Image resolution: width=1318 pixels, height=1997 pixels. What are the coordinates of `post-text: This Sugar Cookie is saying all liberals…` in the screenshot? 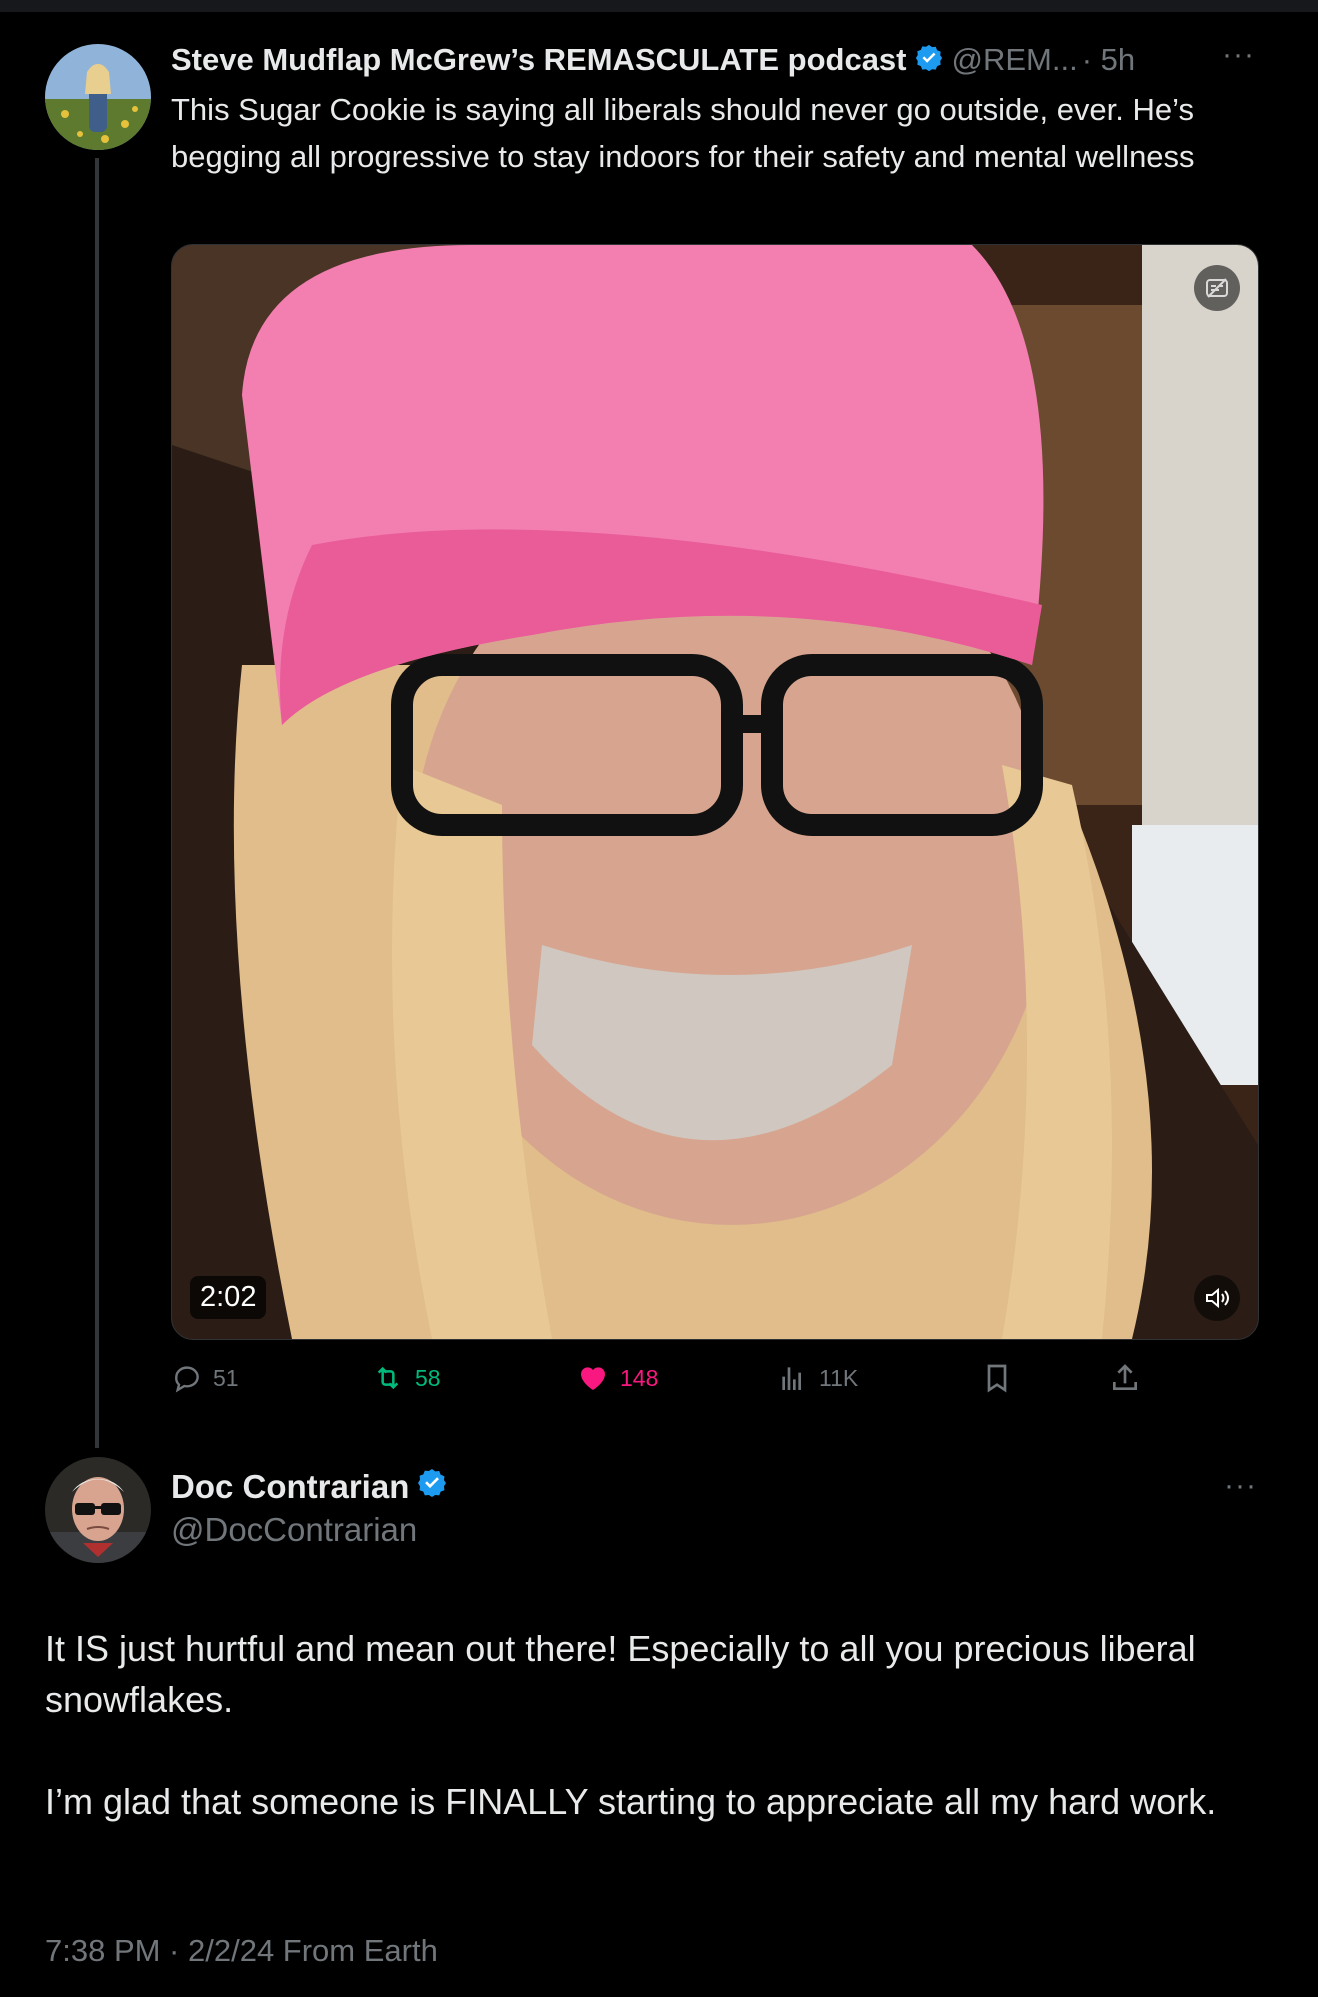 It's located at (687, 133).